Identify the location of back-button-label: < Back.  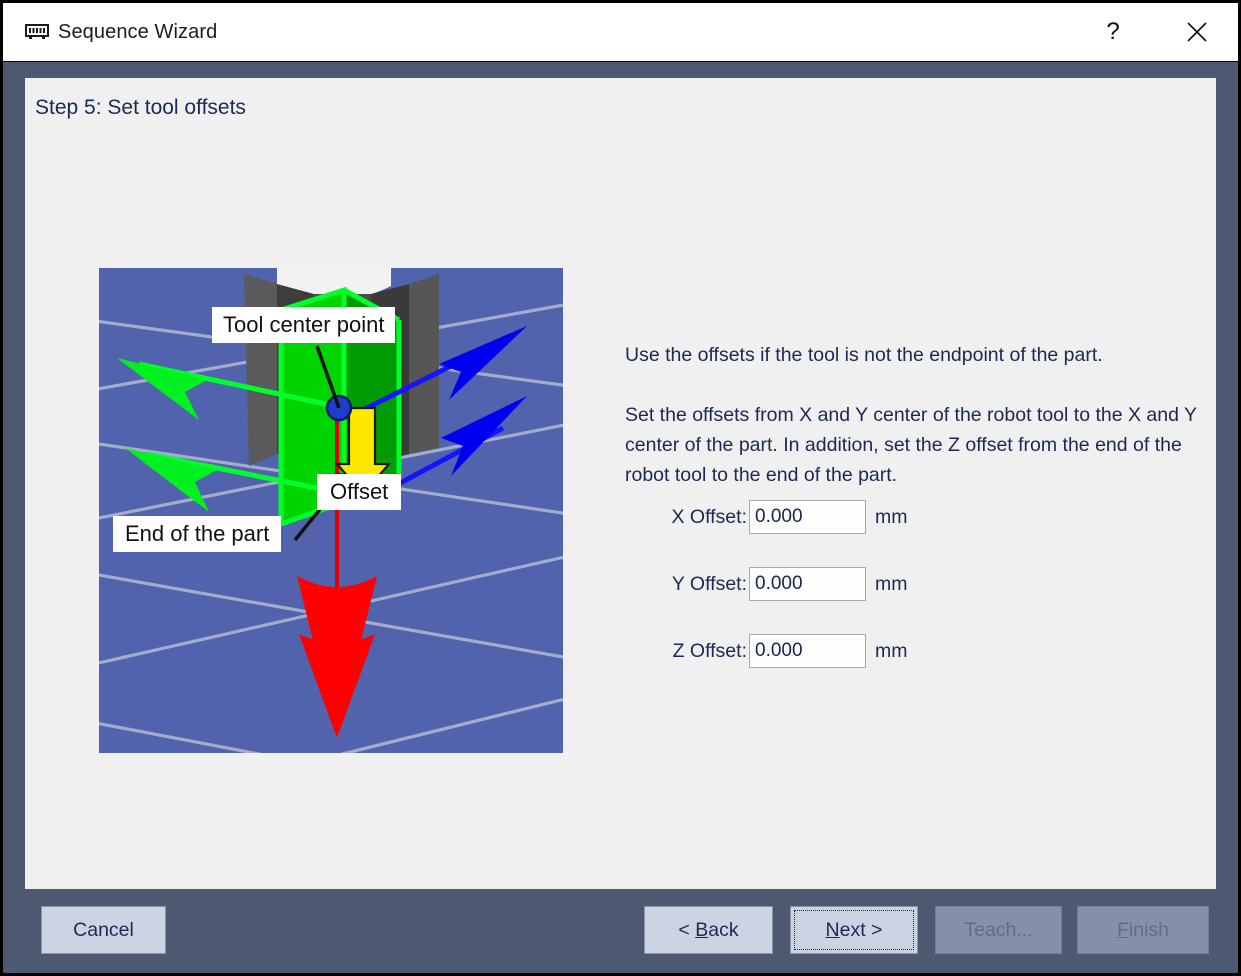
(708, 929).